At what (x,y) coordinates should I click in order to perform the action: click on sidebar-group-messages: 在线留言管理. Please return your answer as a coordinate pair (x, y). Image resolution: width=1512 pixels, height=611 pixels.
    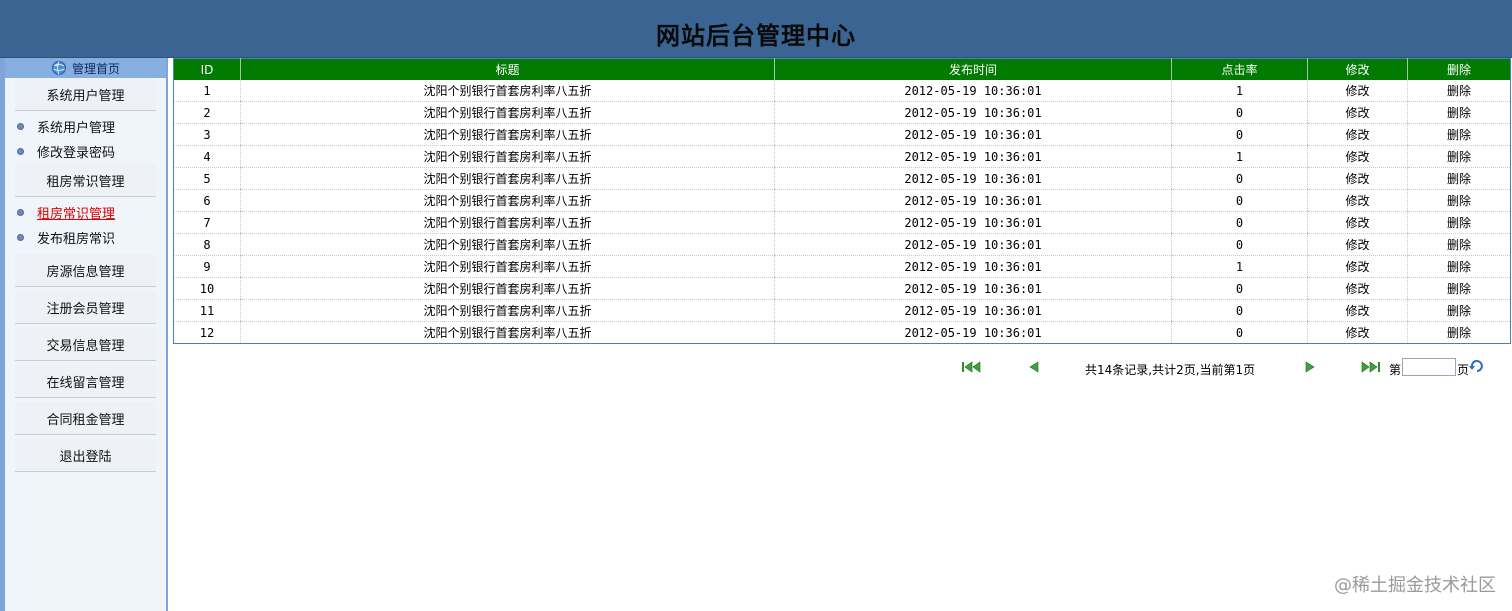
    Looking at the image, I should click on (85, 381).